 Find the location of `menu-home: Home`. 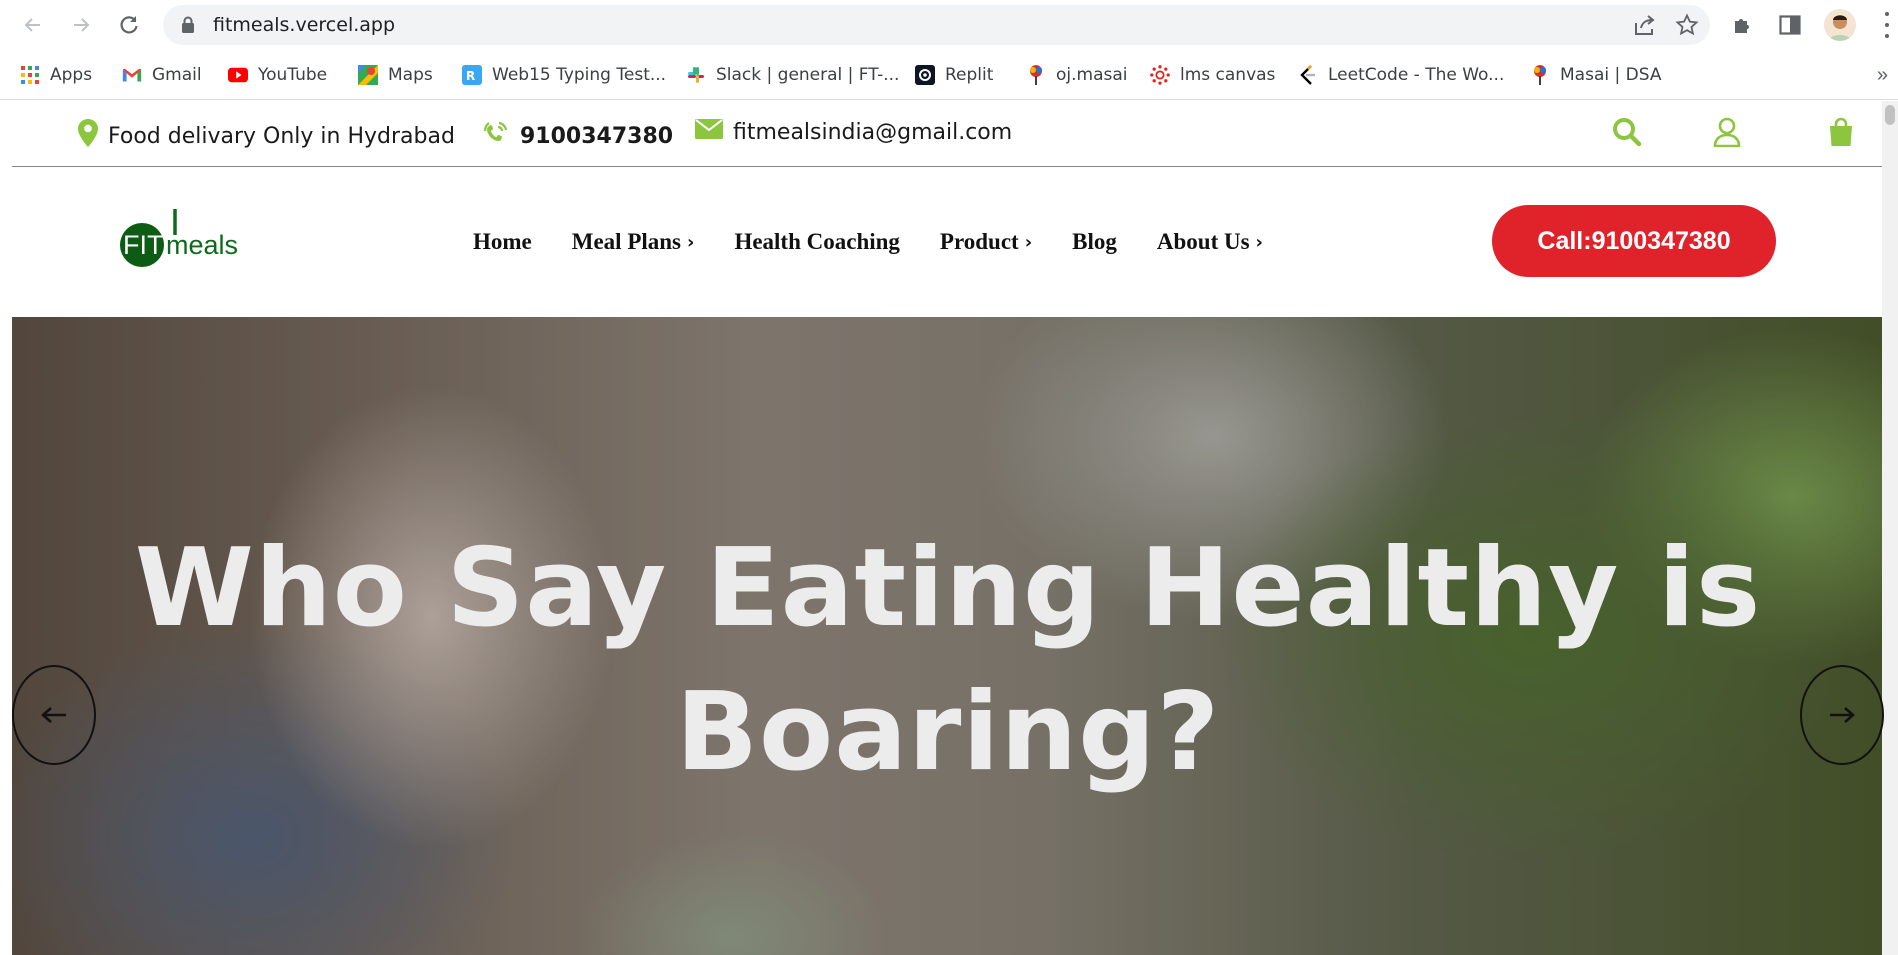

menu-home: Home is located at coordinates (502, 242).